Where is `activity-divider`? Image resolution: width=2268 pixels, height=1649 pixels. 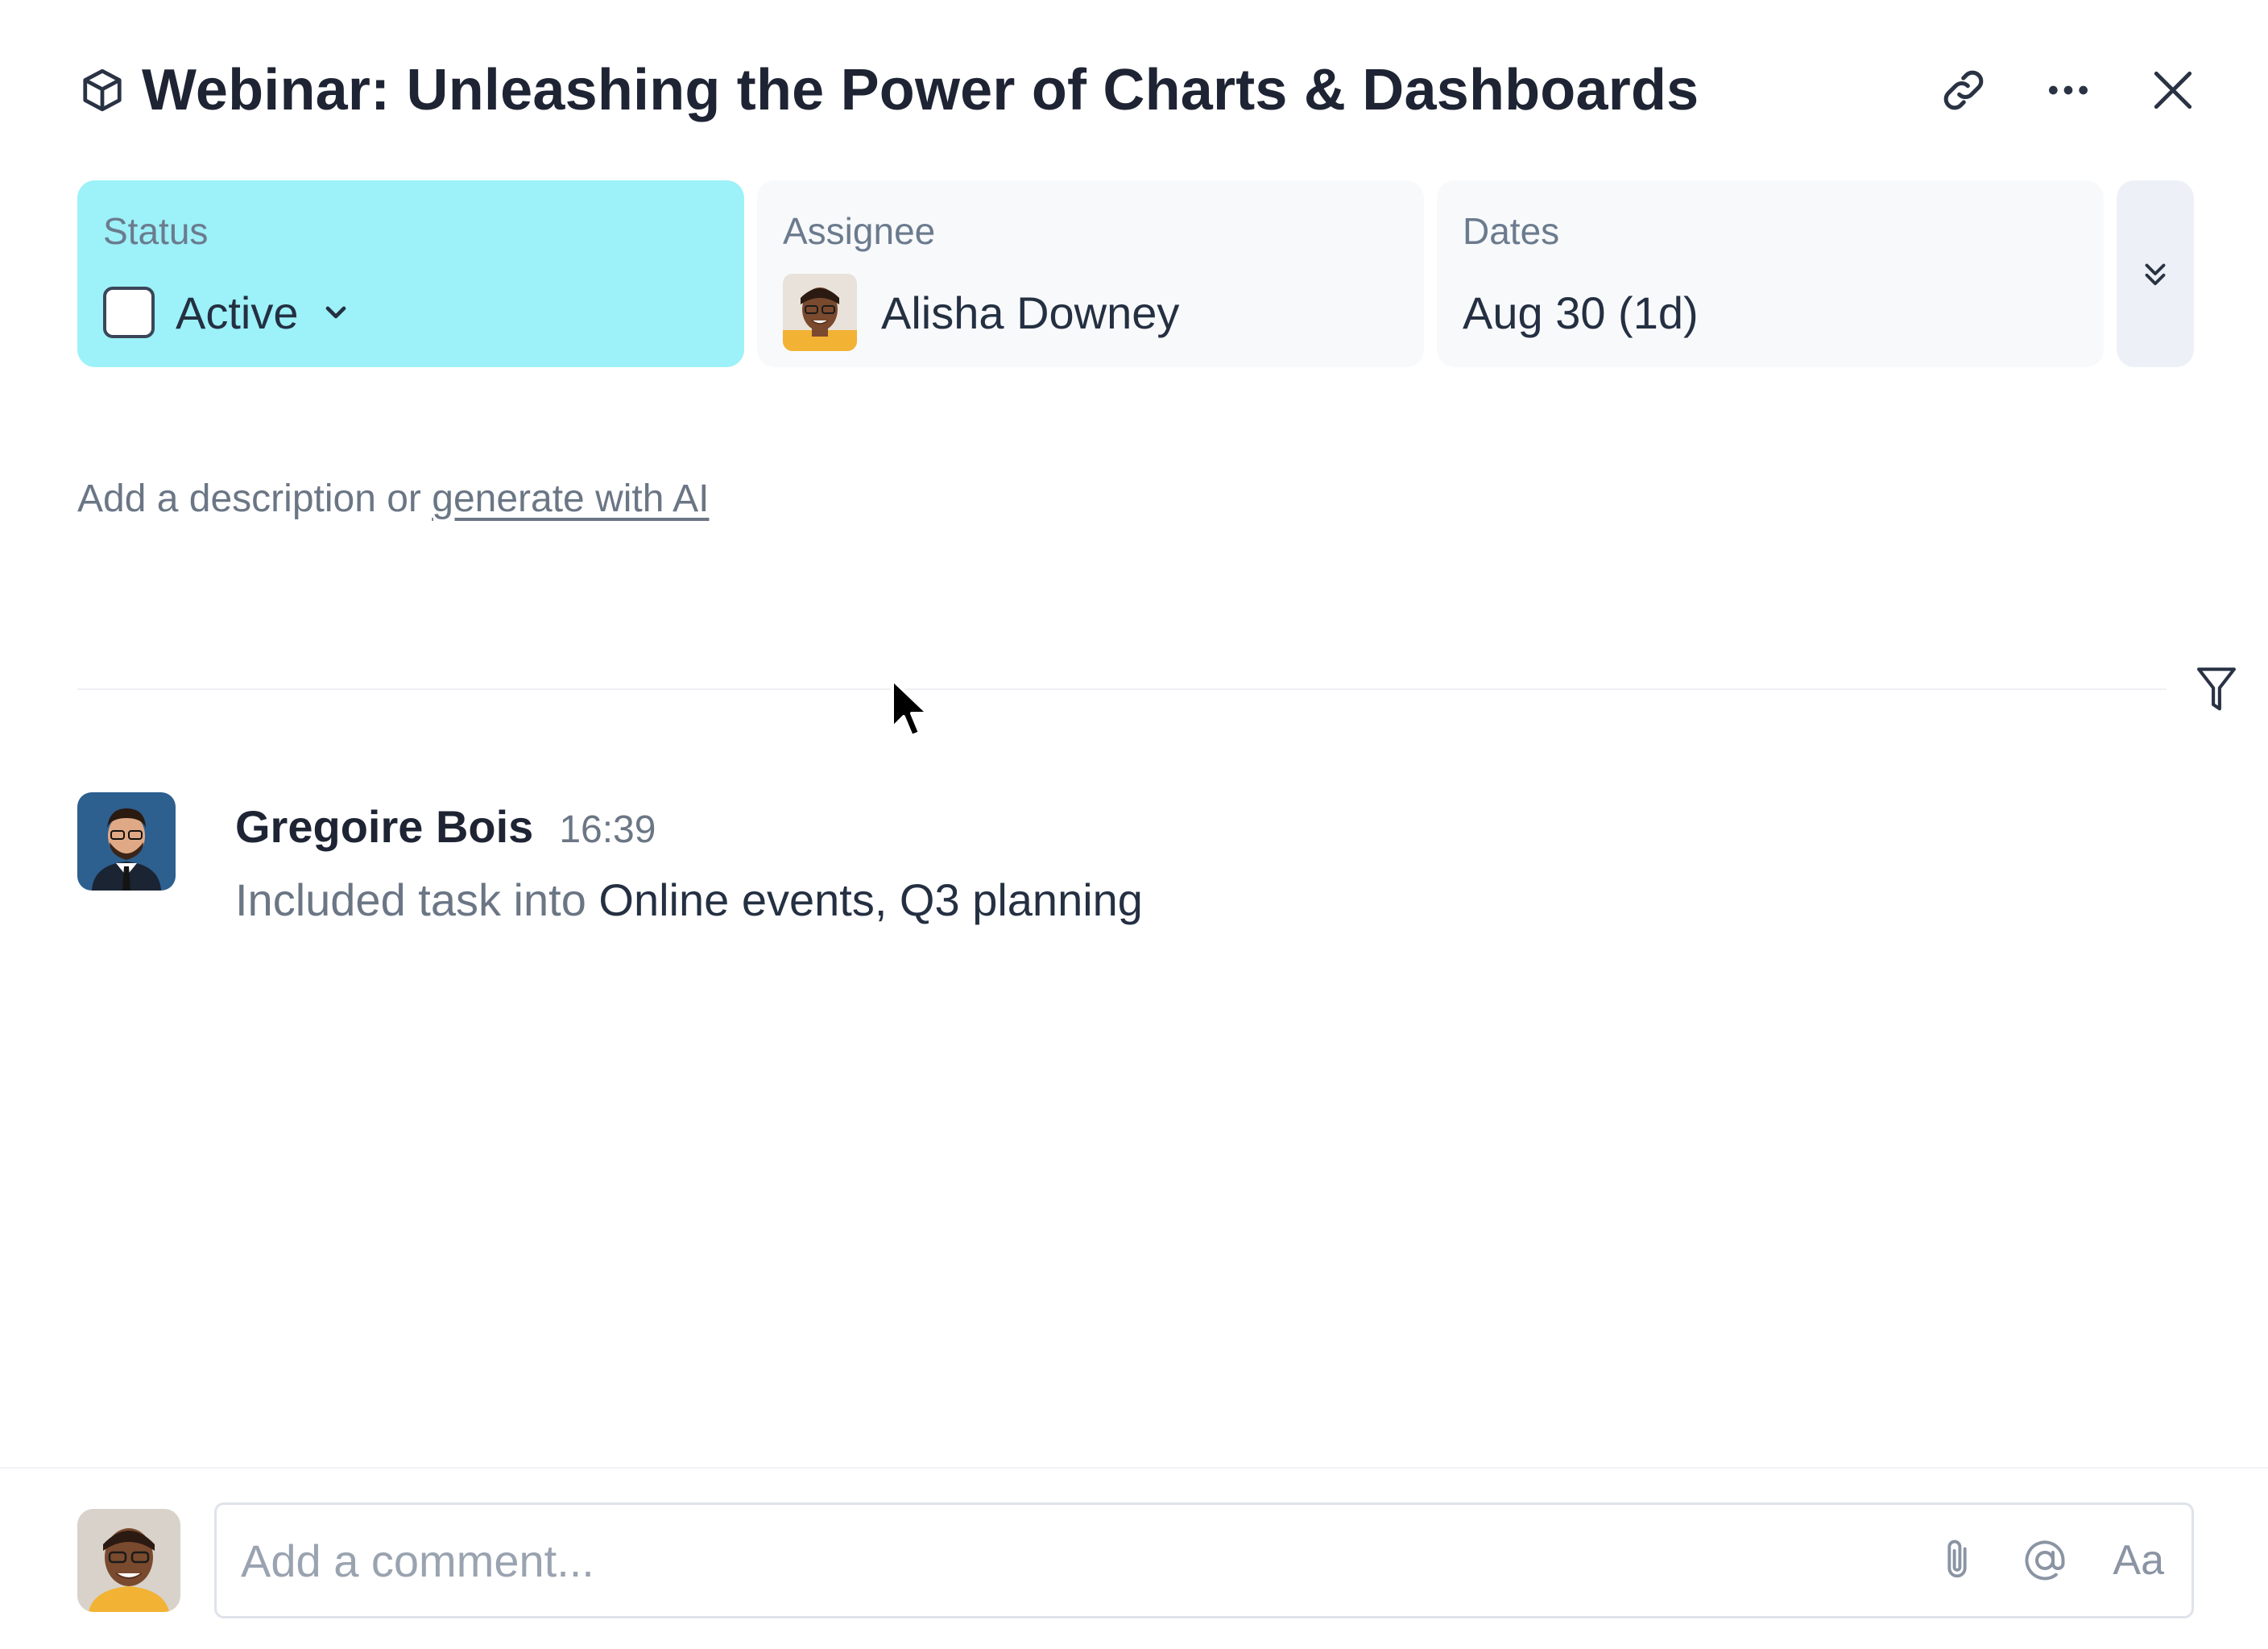
activity-divider is located at coordinates (1122, 689).